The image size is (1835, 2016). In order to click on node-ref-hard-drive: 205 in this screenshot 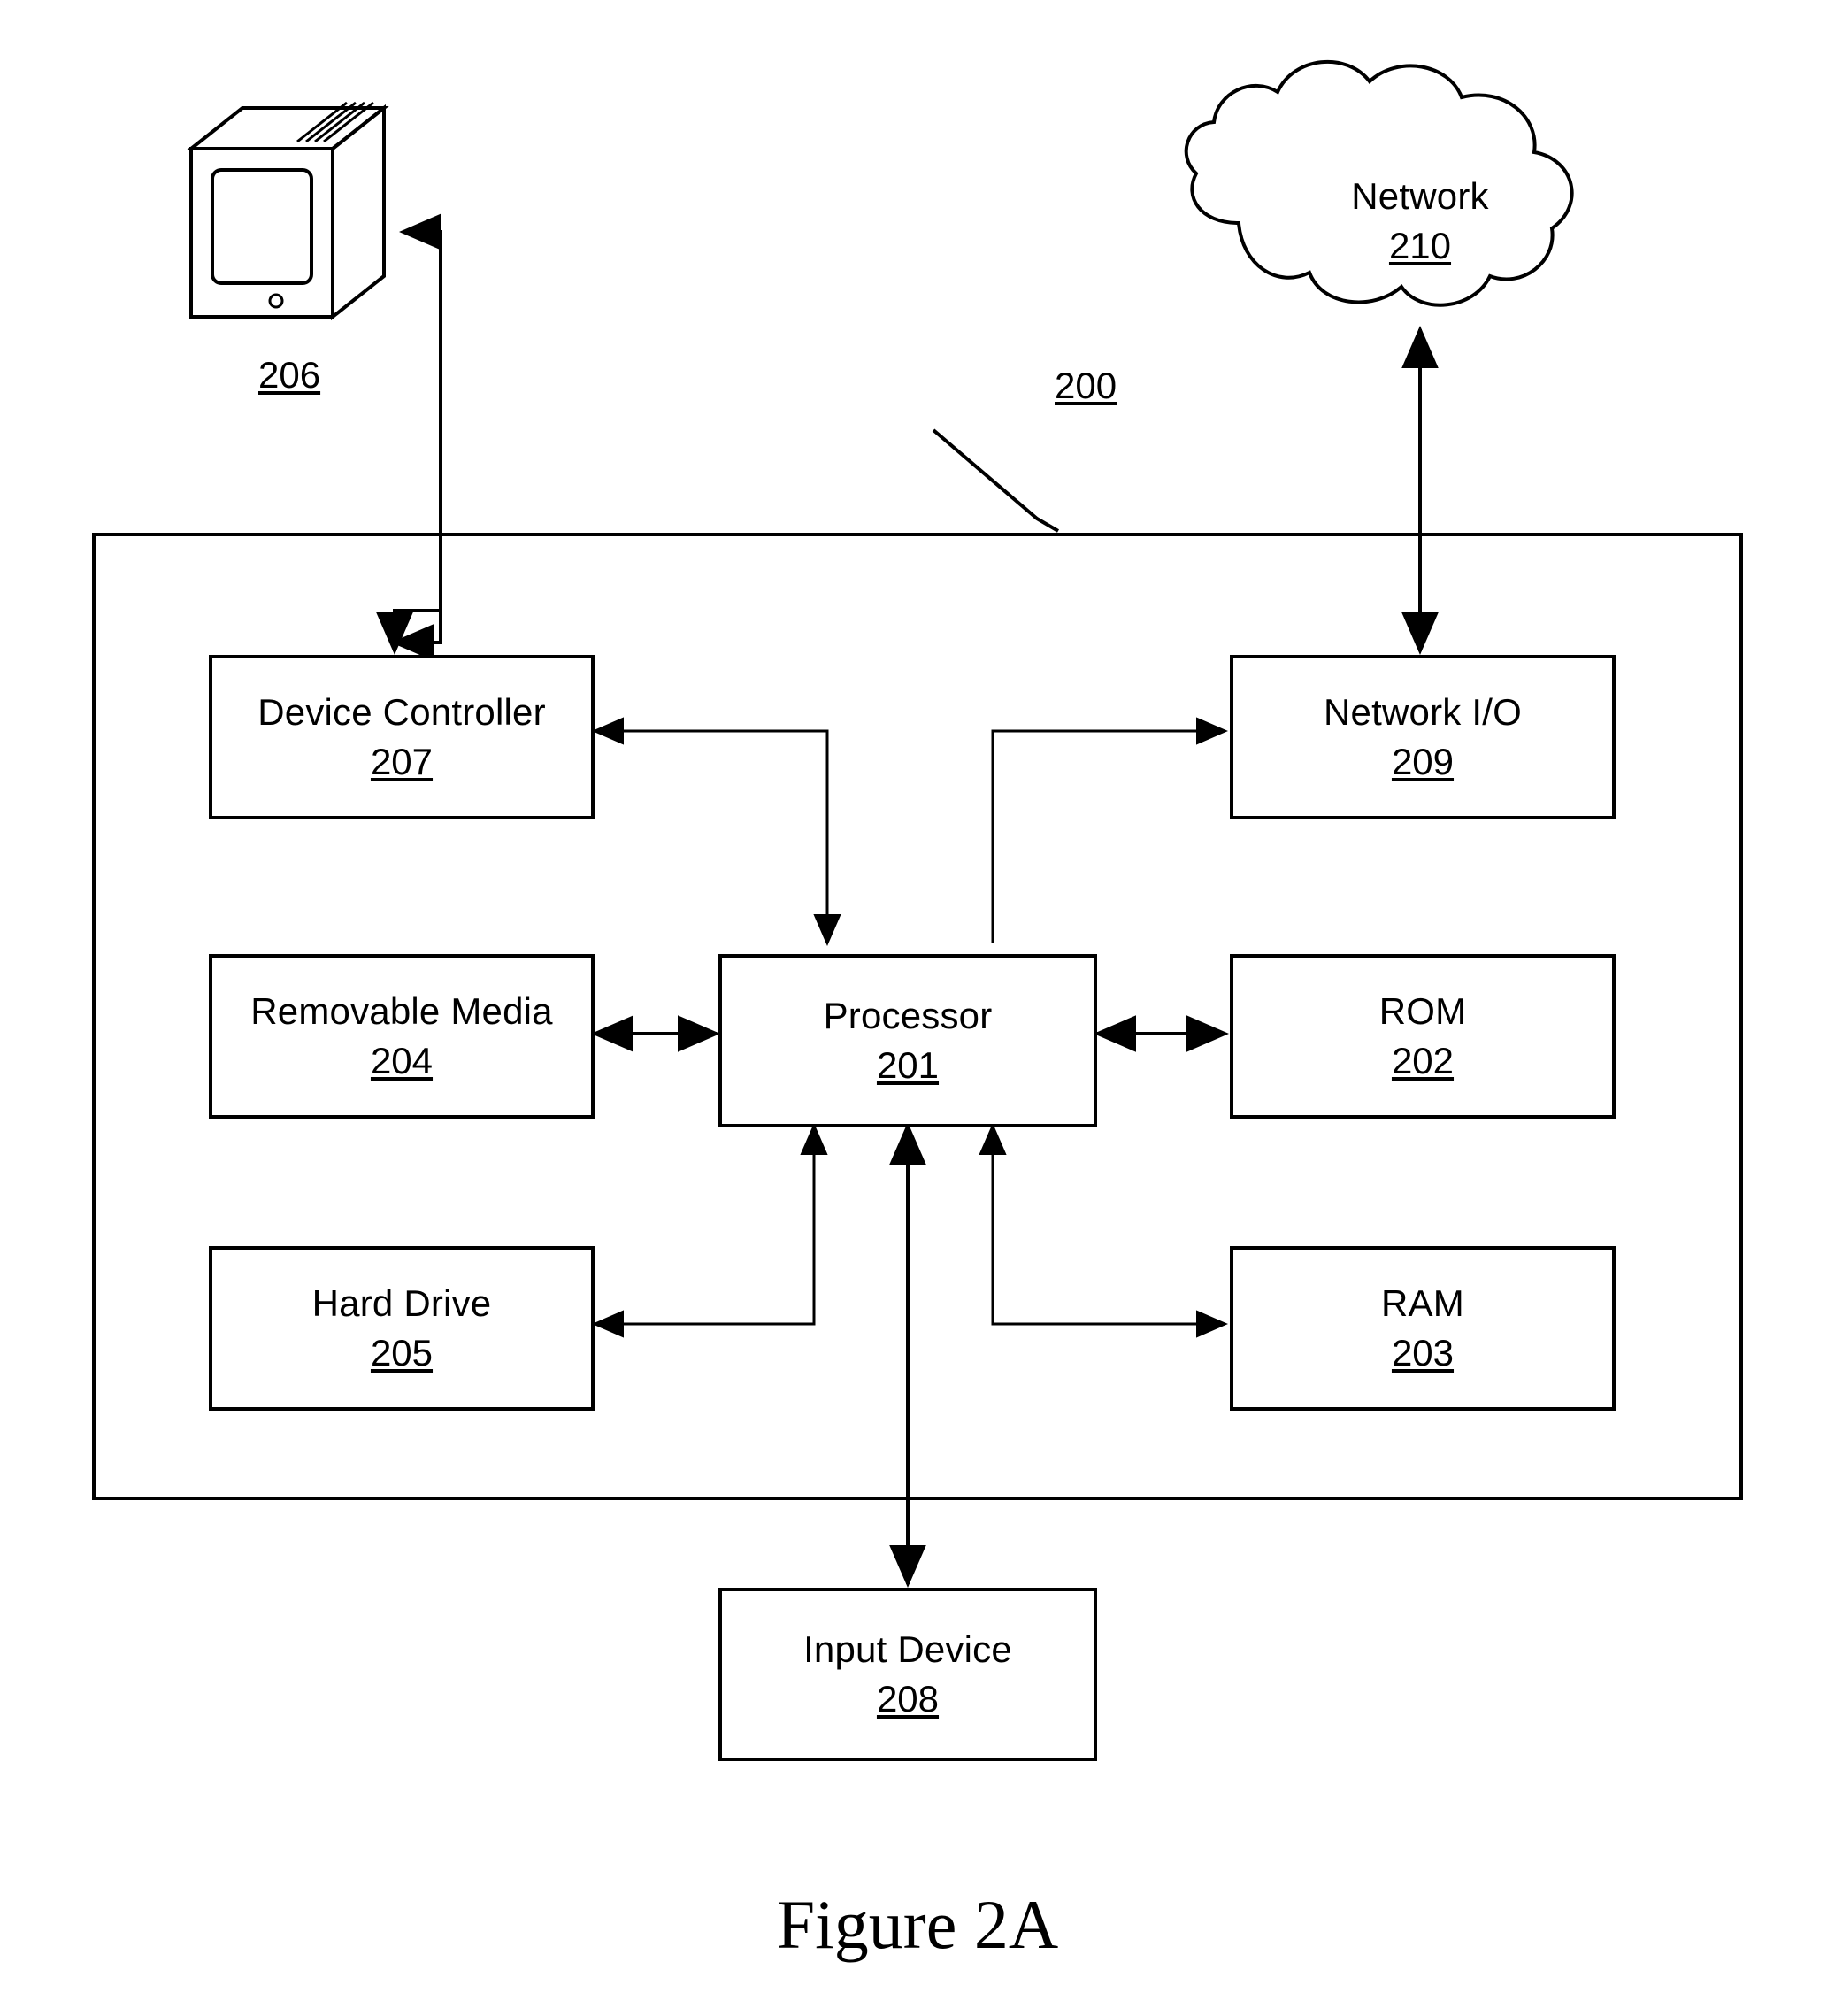, I will do `click(402, 1352)`.